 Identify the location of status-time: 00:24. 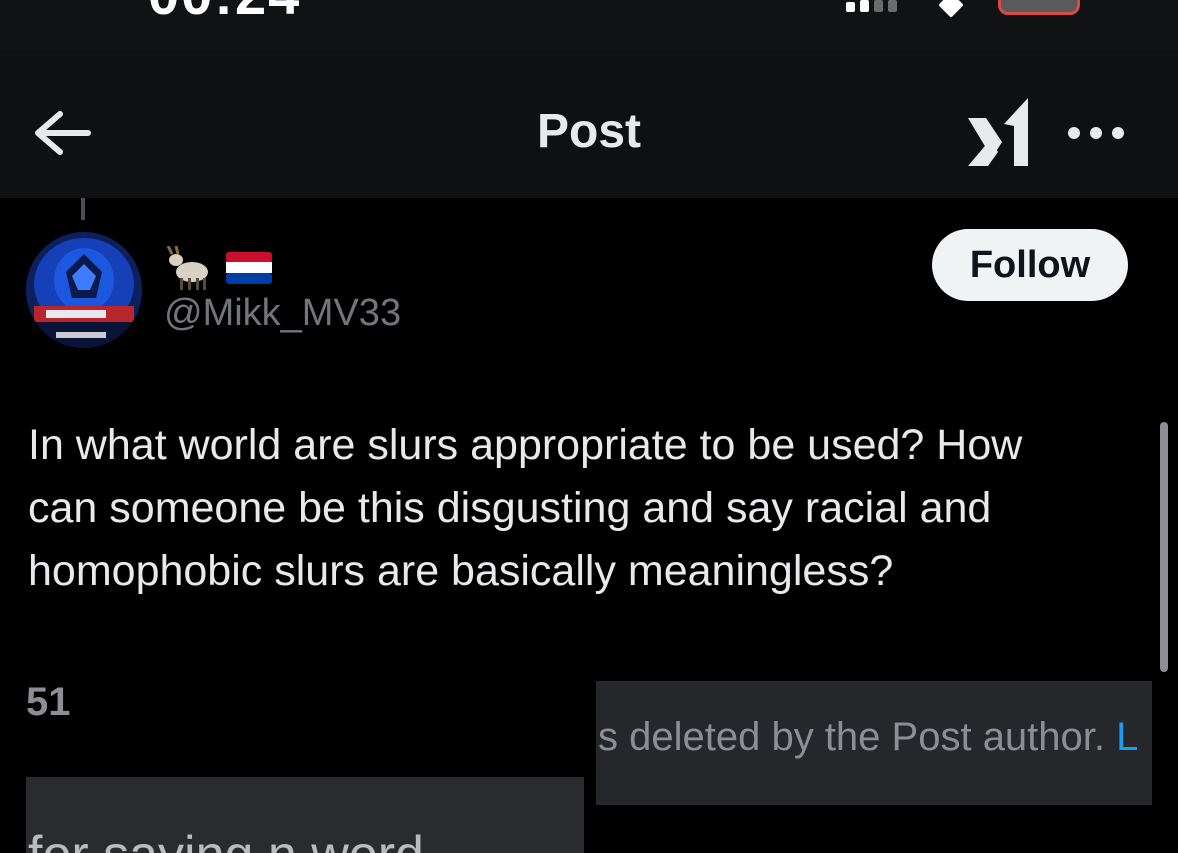
(224, 13).